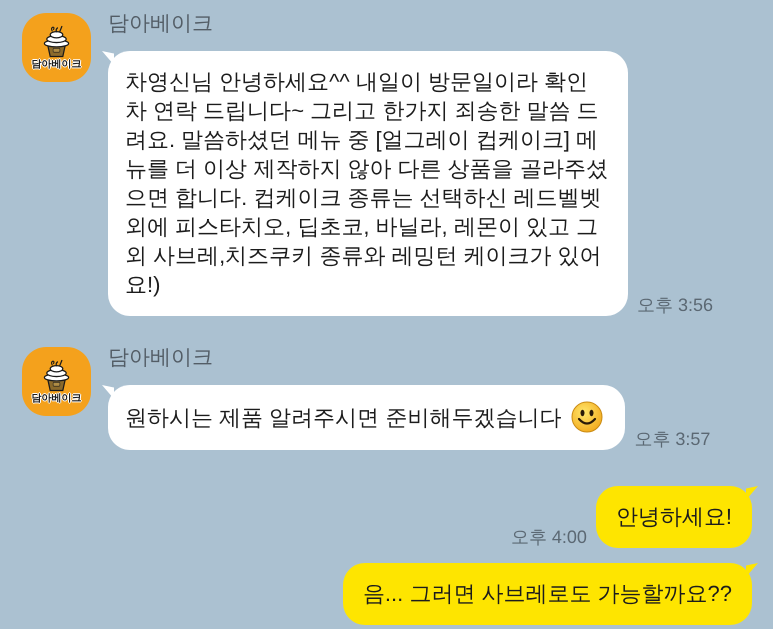  What do you see at coordinates (672, 439) in the screenshot?
I see `message-time: 오후 3:57` at bounding box center [672, 439].